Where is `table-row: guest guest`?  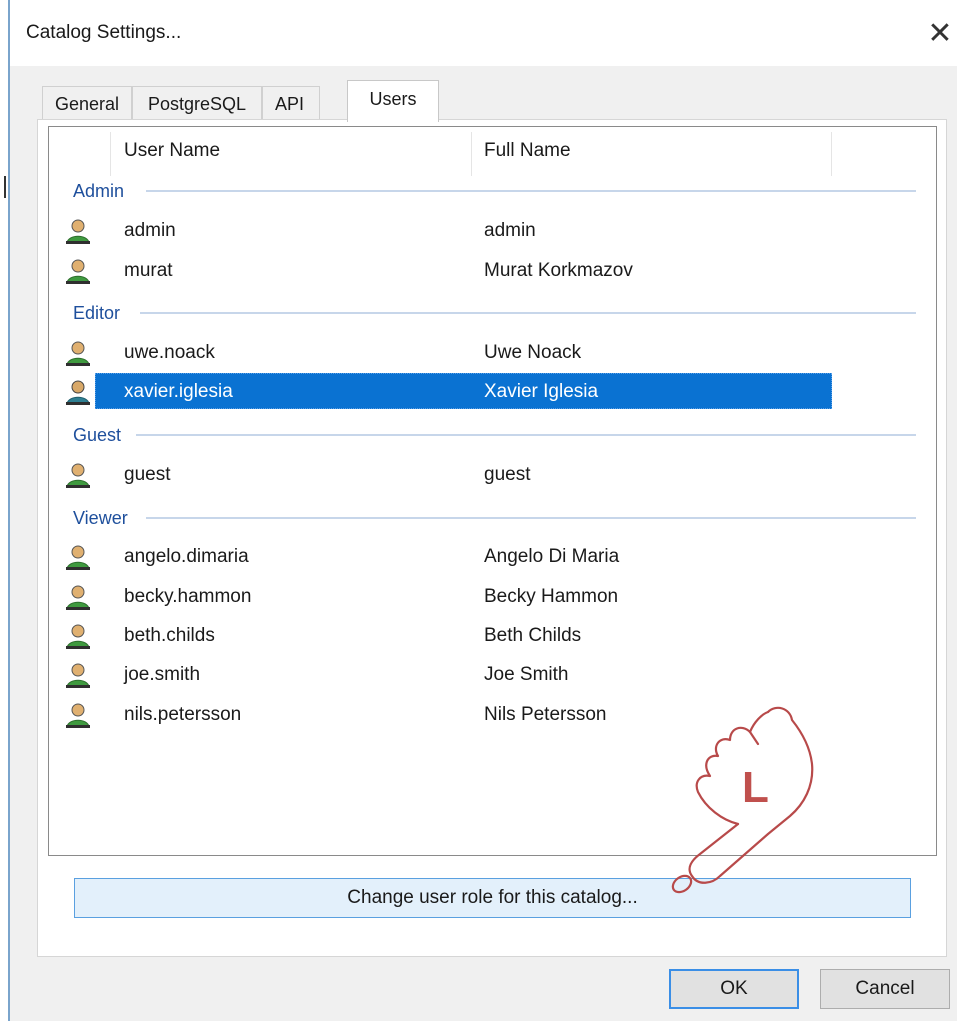
table-row: guest guest is located at coordinates (490, 475).